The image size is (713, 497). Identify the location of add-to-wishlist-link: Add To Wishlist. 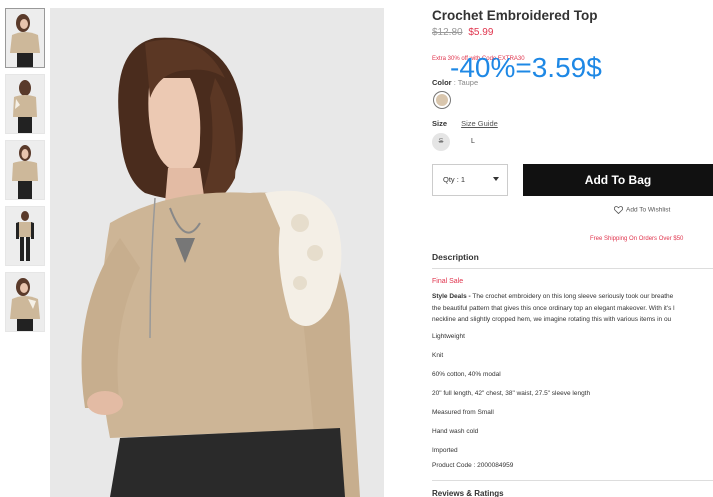
(642, 210).